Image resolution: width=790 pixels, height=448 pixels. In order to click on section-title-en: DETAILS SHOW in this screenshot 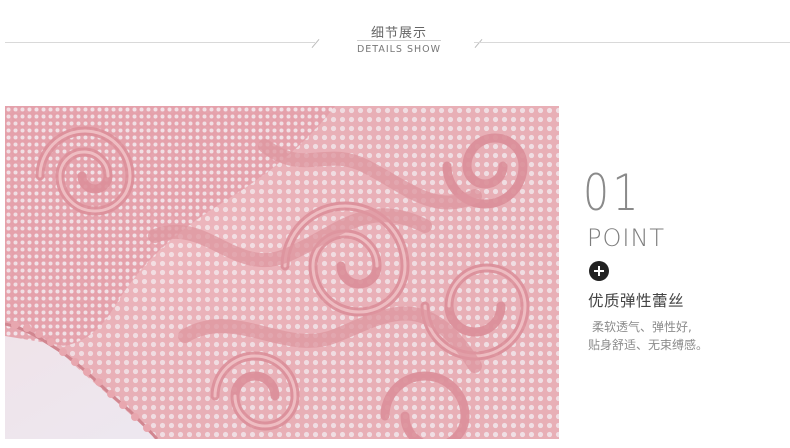, I will do `click(399, 49)`.